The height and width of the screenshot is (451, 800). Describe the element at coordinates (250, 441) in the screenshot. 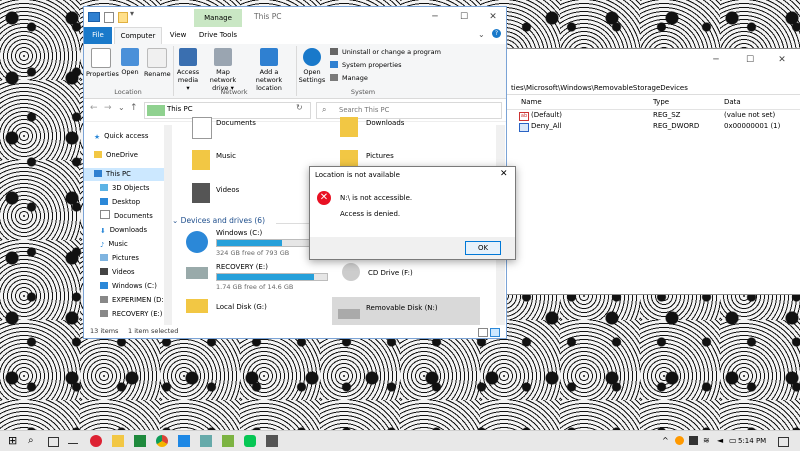

I see `line-app-icon` at that location.